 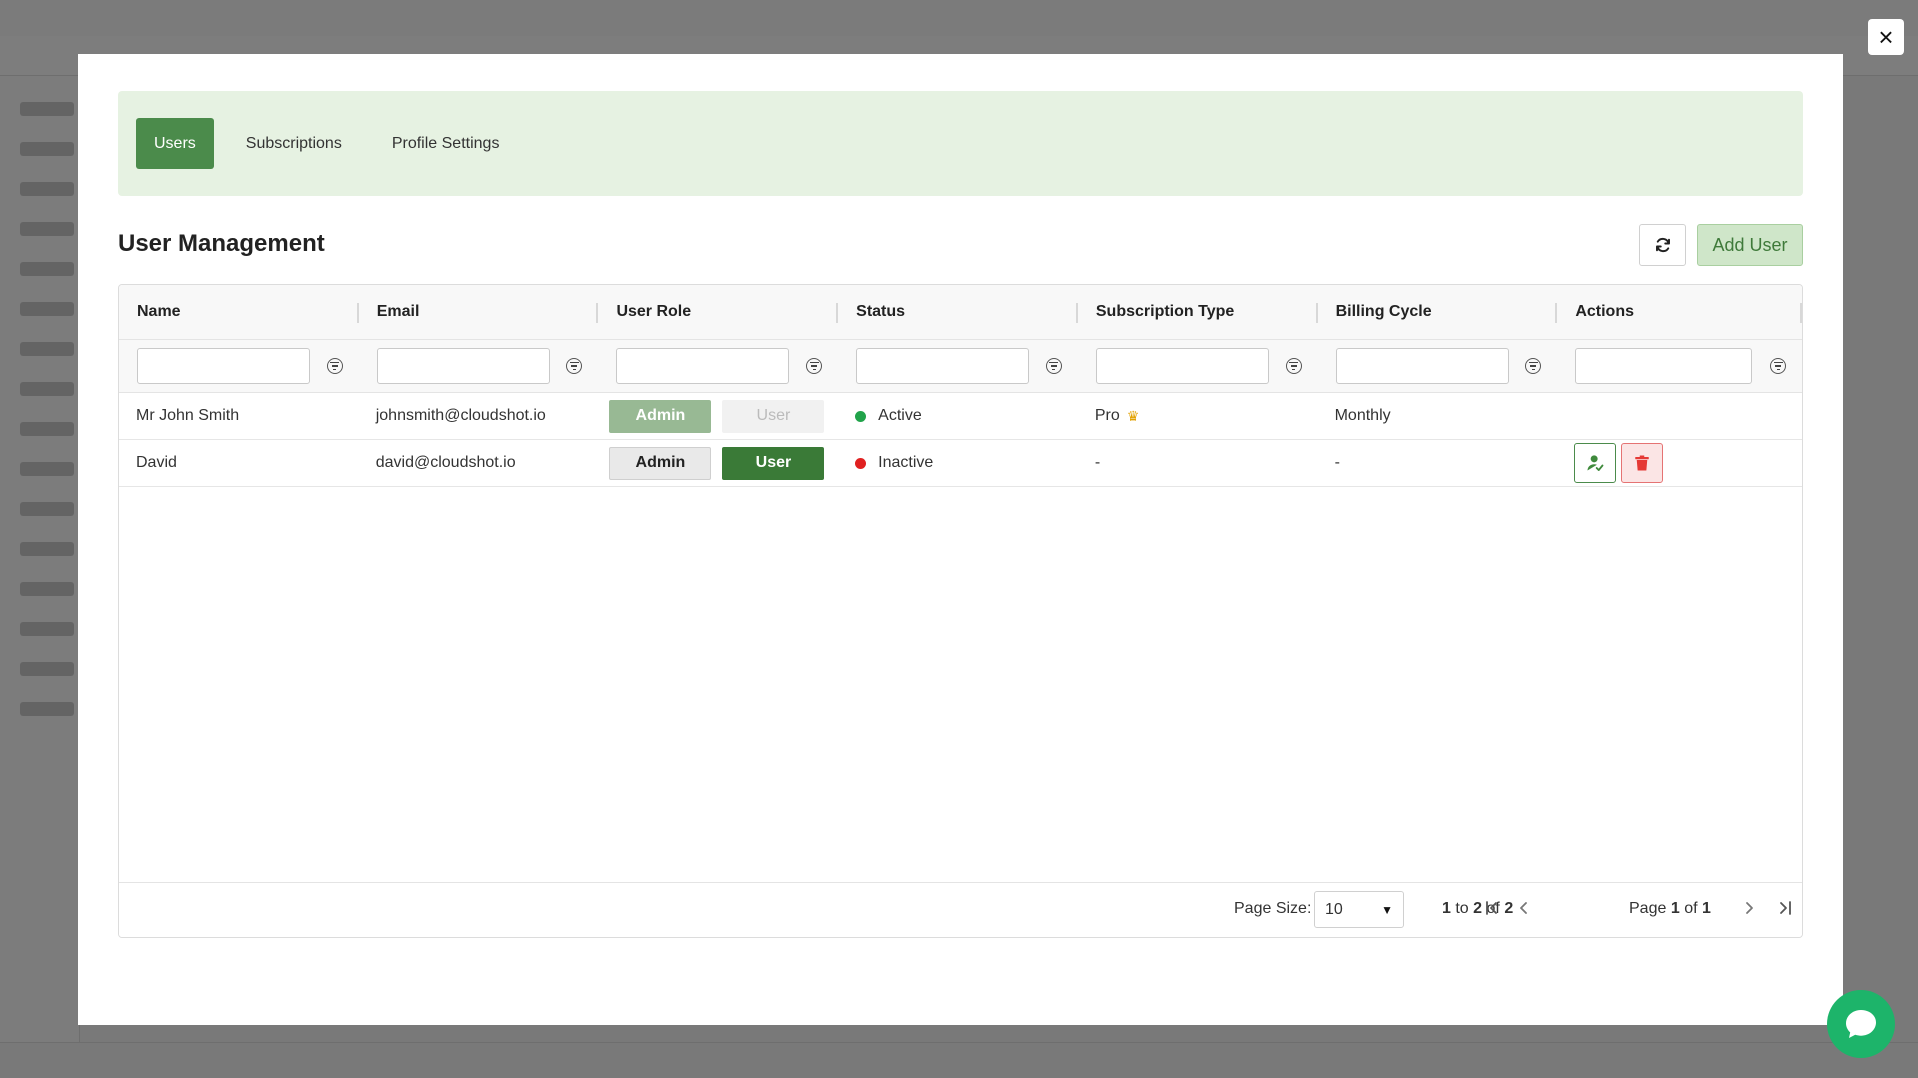 What do you see at coordinates (1133, 415) in the screenshot?
I see `crown-icon: ♛` at bounding box center [1133, 415].